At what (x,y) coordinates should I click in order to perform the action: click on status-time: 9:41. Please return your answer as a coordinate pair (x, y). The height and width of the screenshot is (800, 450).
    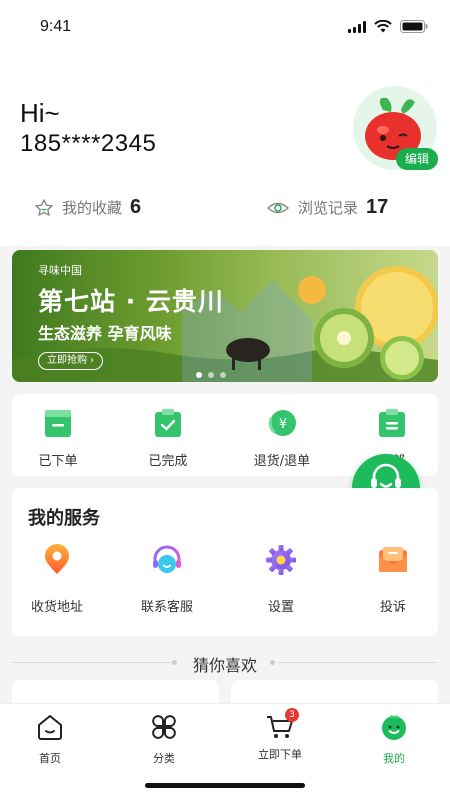
    Looking at the image, I should click on (56, 26).